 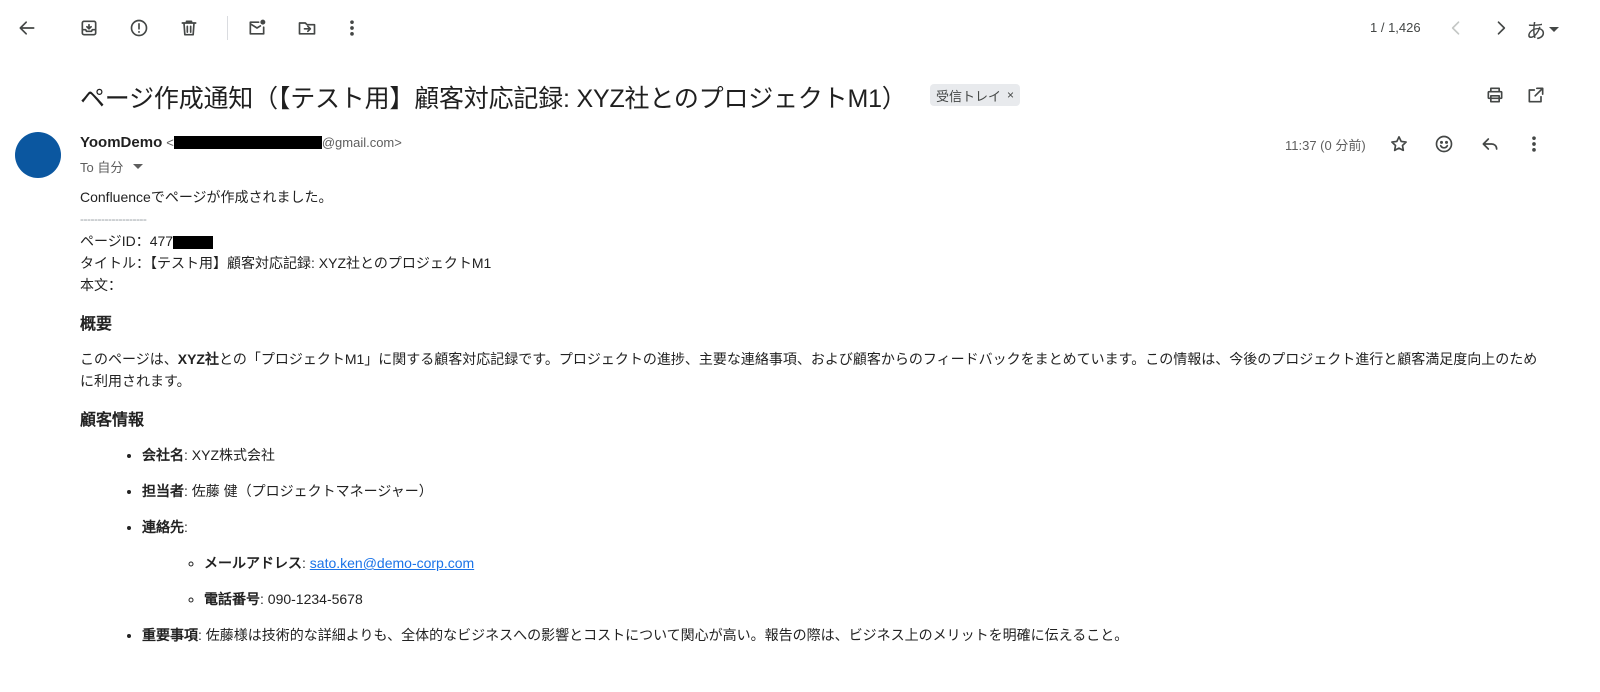 What do you see at coordinates (877, 563) in the screenshot?
I see `list-item: メールアドレス: sato.ken@demo-corp.com` at bounding box center [877, 563].